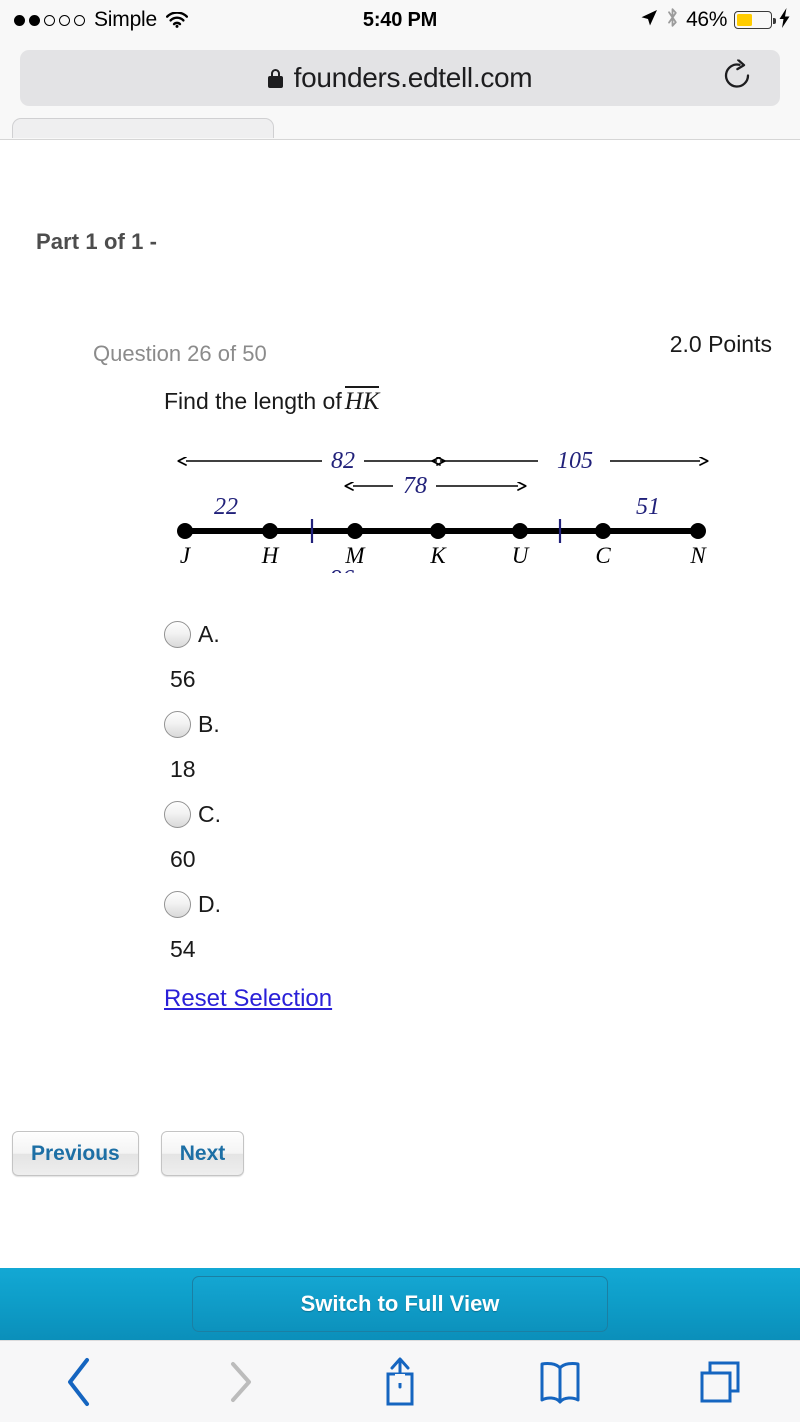  I want to click on point-labels: J H M K U C N, so click(443, 555).